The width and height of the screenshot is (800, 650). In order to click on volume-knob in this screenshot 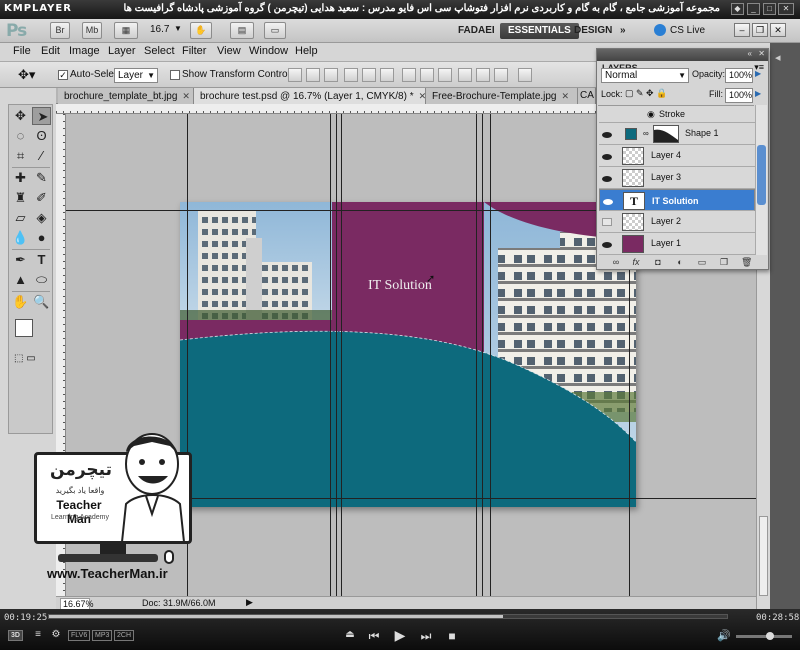, I will do `click(770, 636)`.